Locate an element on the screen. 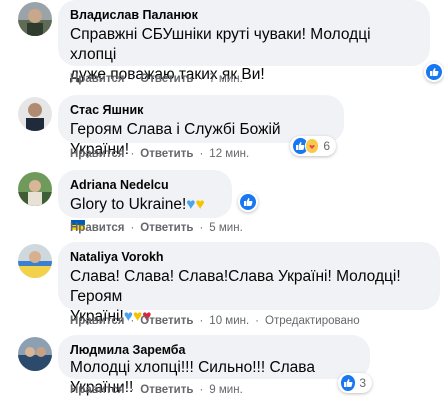 The image size is (444, 408). comment-actions: Нравится · Ответить · 7 мин. is located at coordinates (156, 79).